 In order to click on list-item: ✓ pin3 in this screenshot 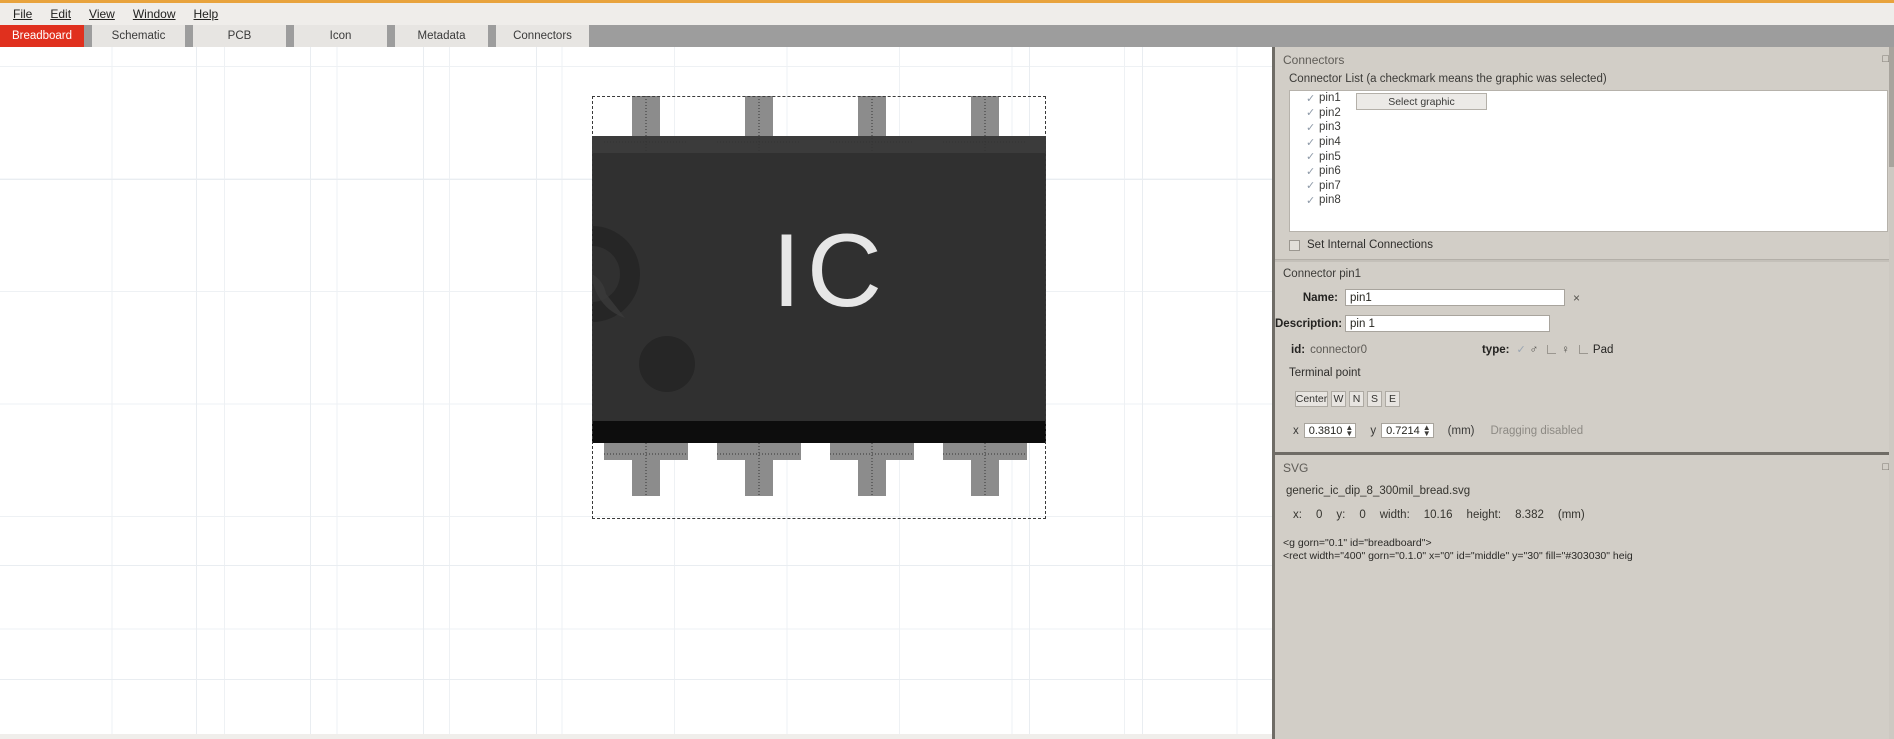, I will do `click(1588, 127)`.